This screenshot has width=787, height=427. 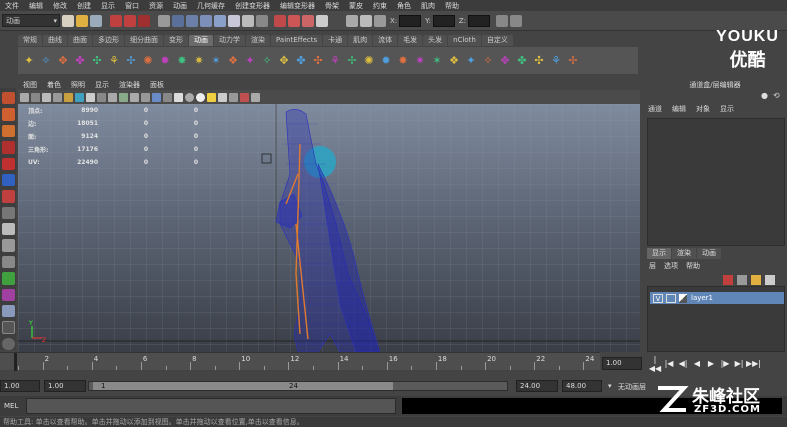 What do you see at coordinates (252, 6) in the screenshot?
I see `menu-item: 创建变形器` at bounding box center [252, 6].